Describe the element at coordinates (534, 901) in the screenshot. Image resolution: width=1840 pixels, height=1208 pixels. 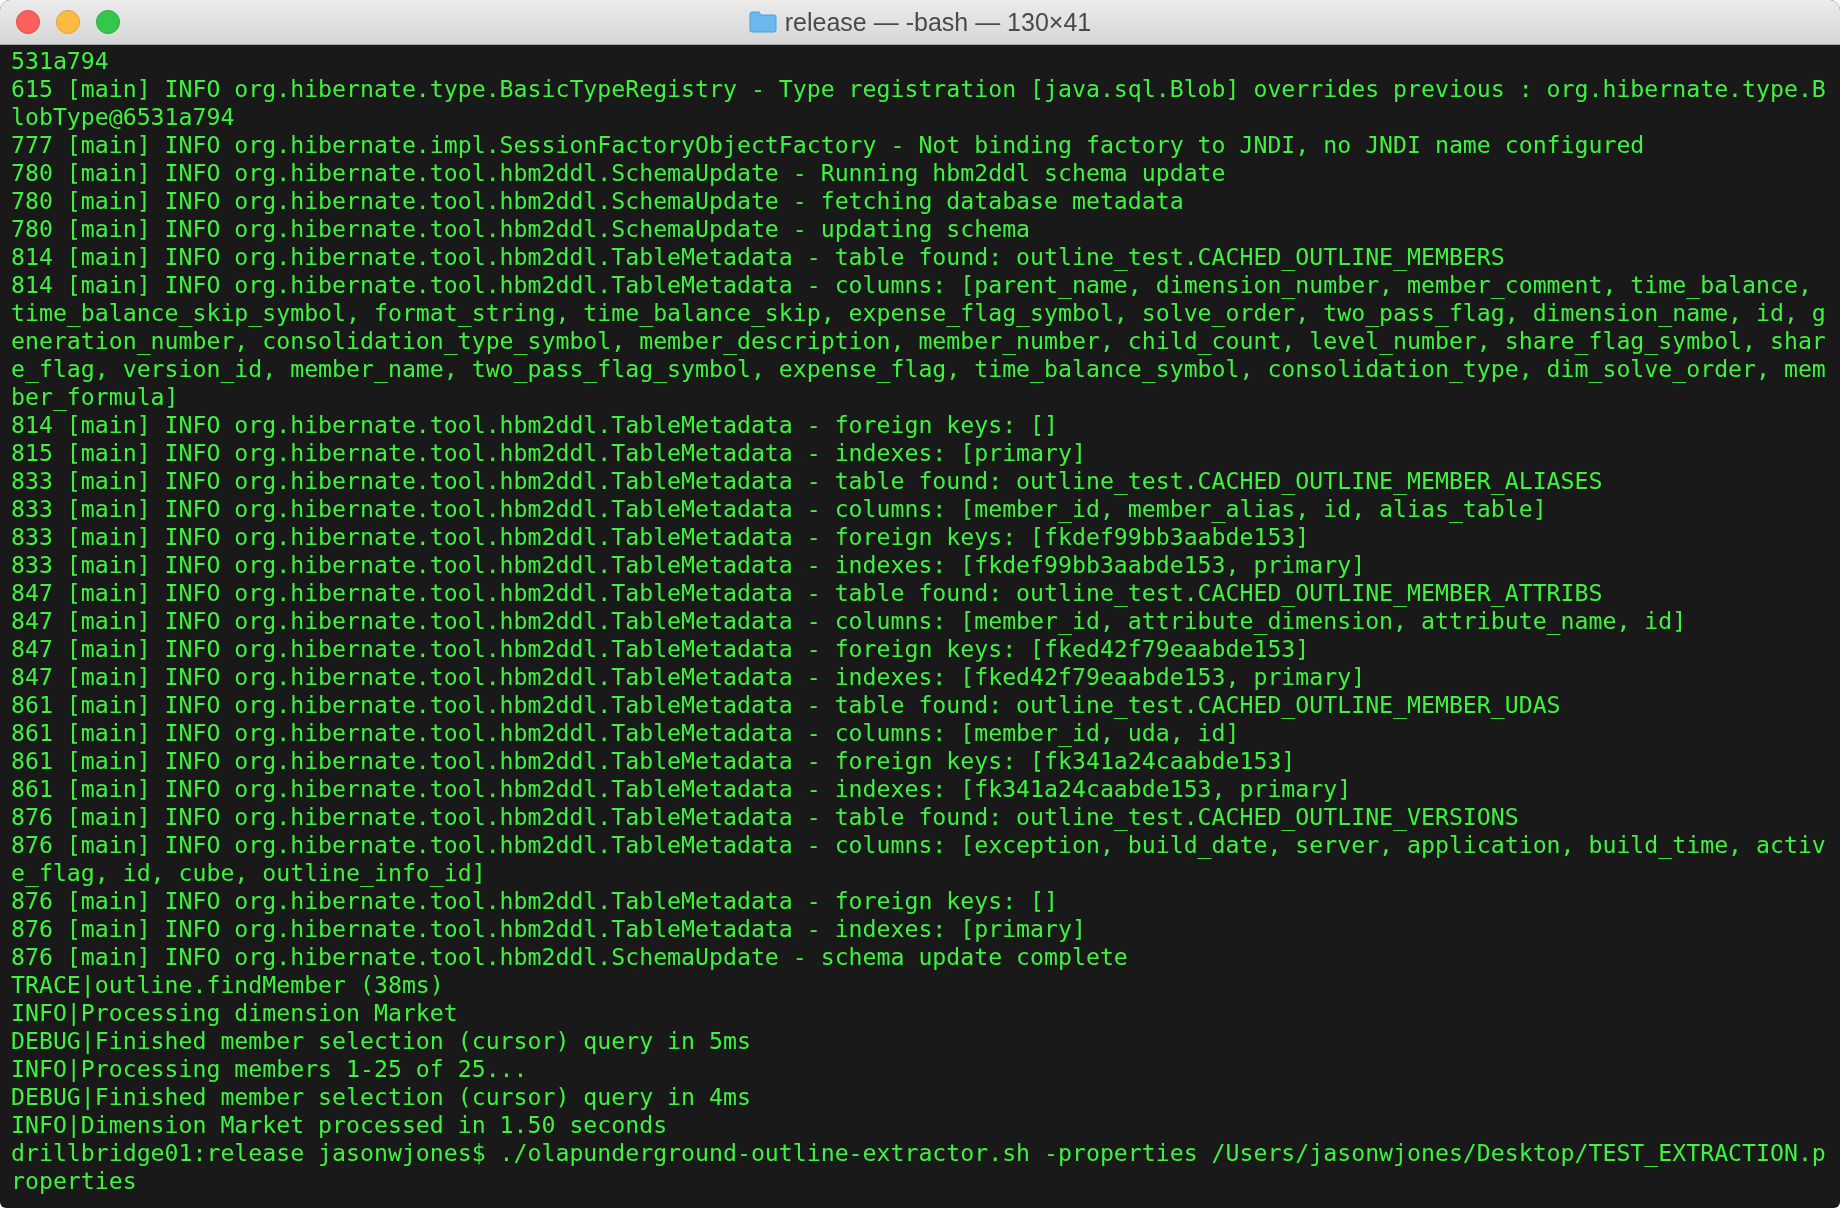
I see `terminal-line: 876 [main] INFO org.hibernate.tool.hbm2ddl.TableMetadata - foreign keys: []` at that location.